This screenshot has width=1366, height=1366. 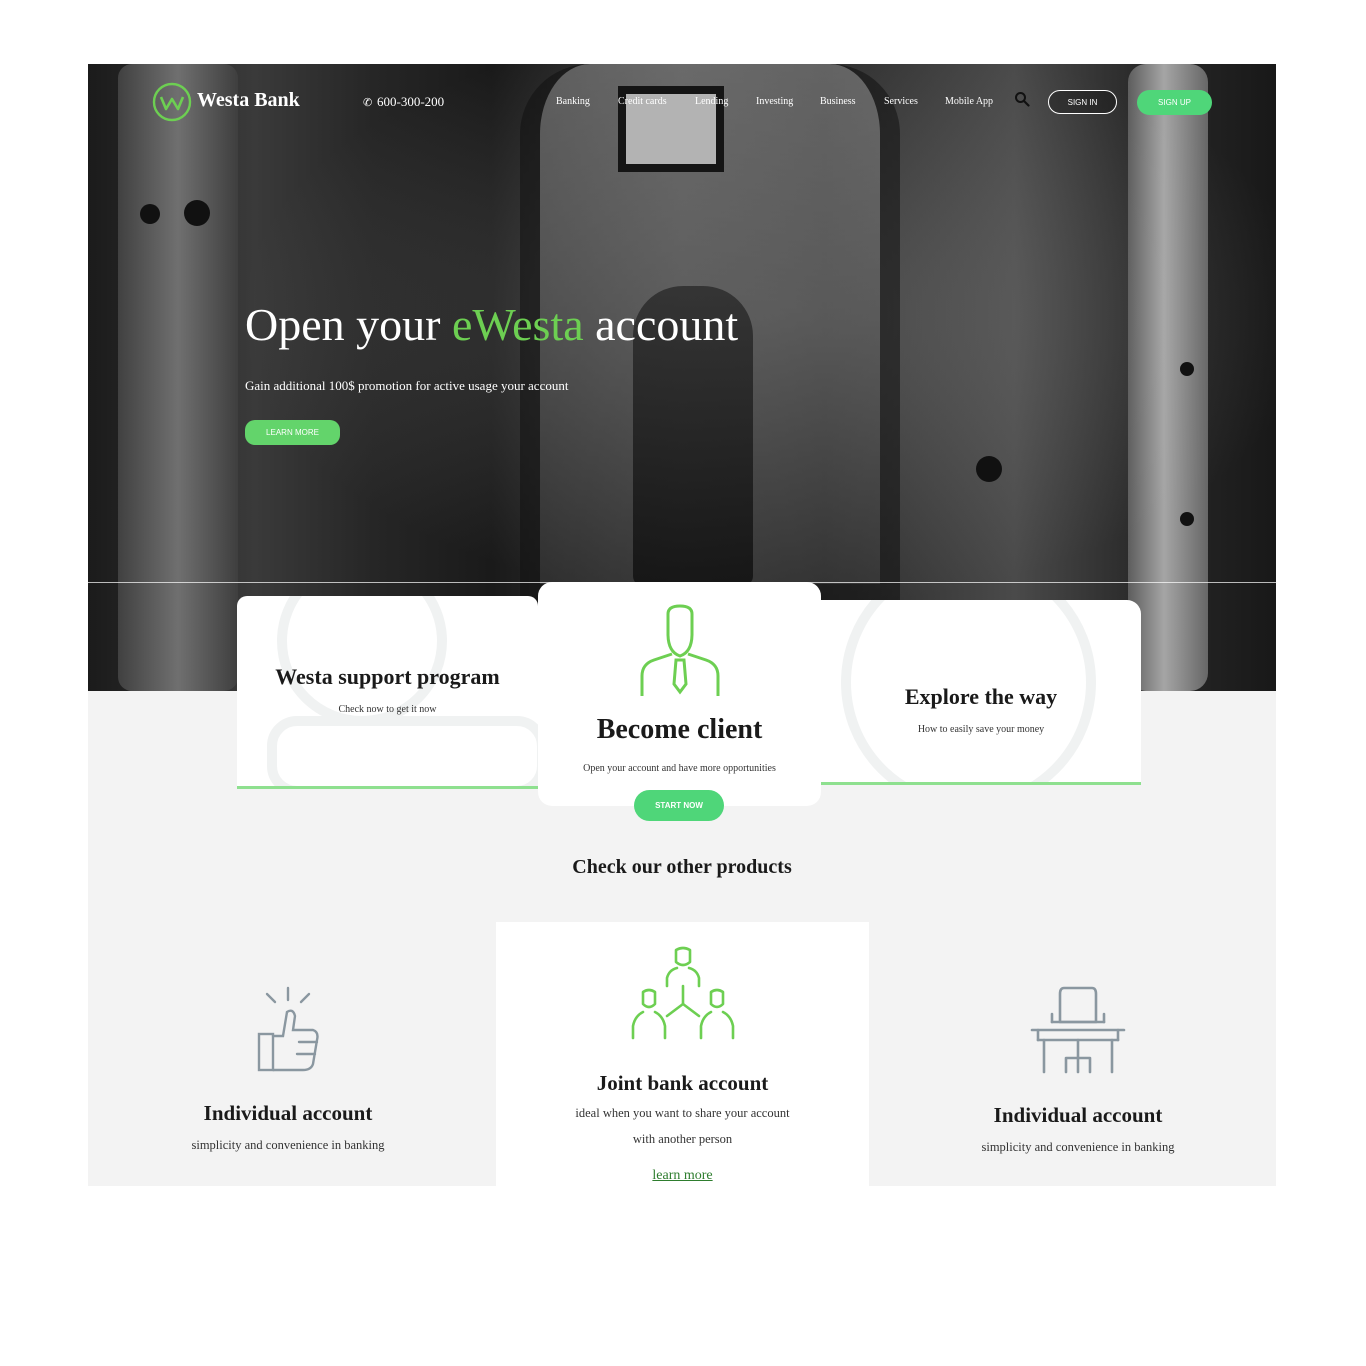 I want to click on learn-more-button: LEARN MORE, so click(x=292, y=432).